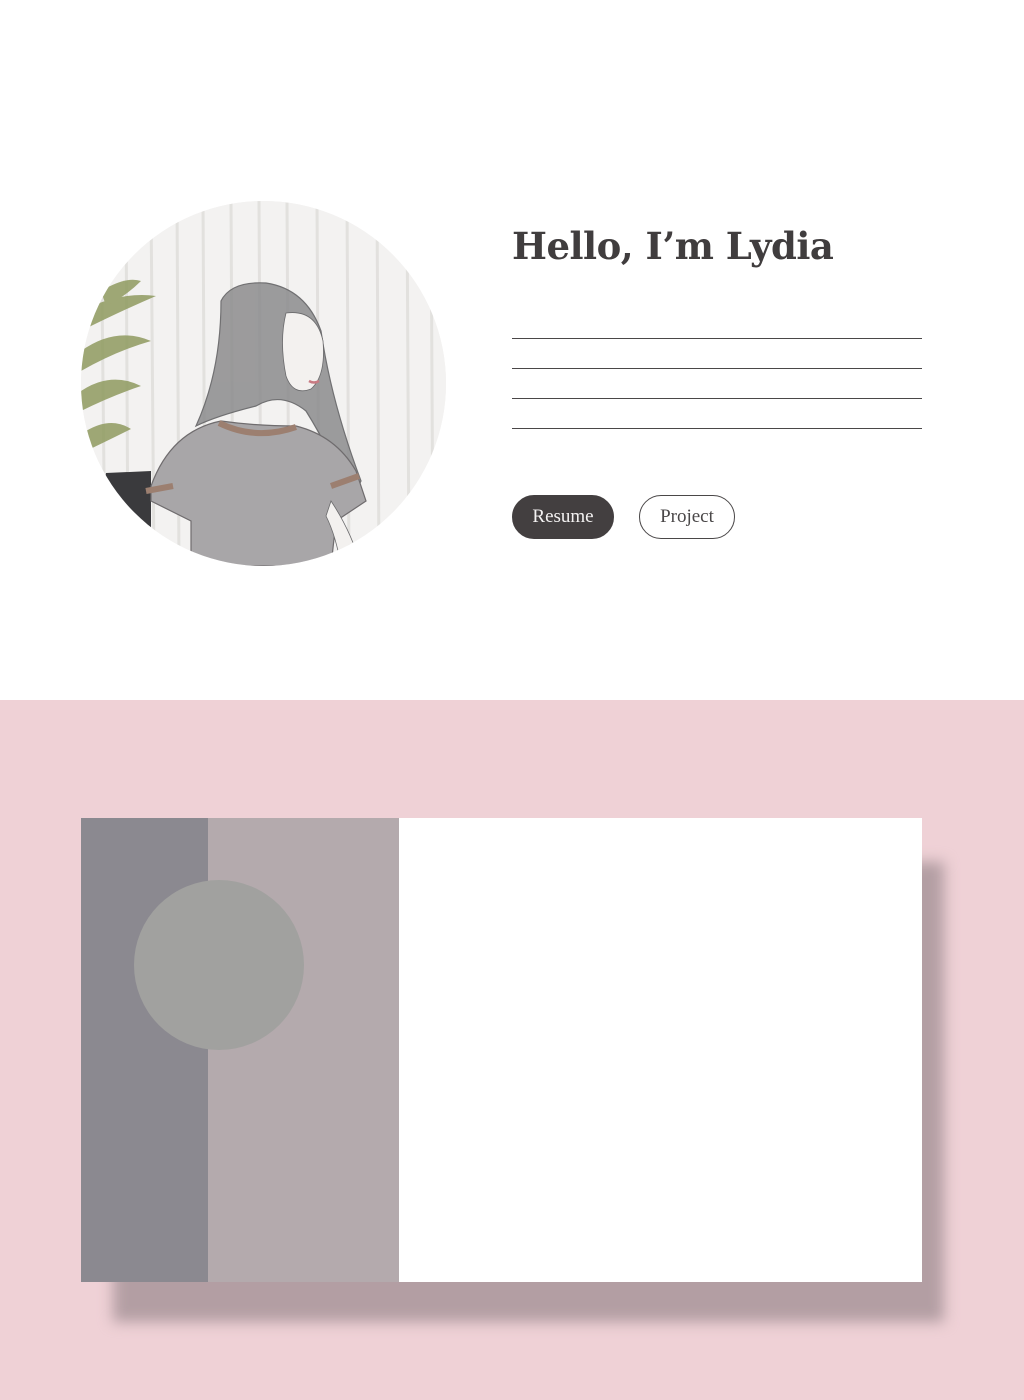  I want to click on hero-title: Hello, I’m Lydia, so click(673, 246).